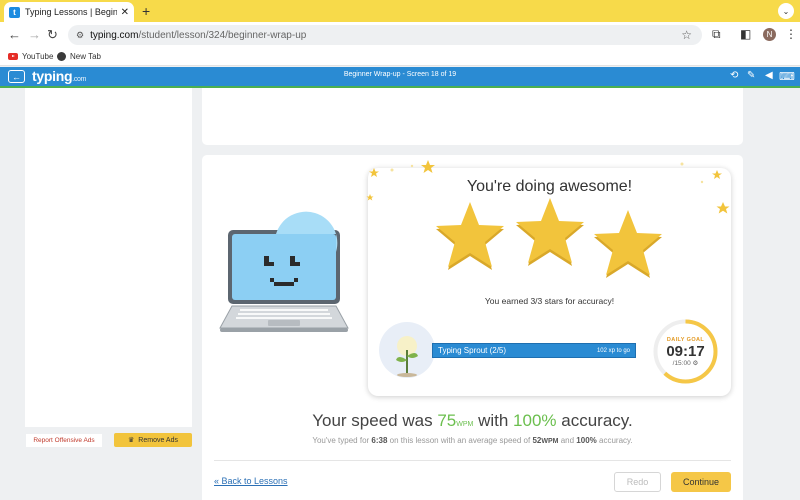 This screenshot has height=500, width=800. I want to click on redo-button: Redo, so click(637, 482).